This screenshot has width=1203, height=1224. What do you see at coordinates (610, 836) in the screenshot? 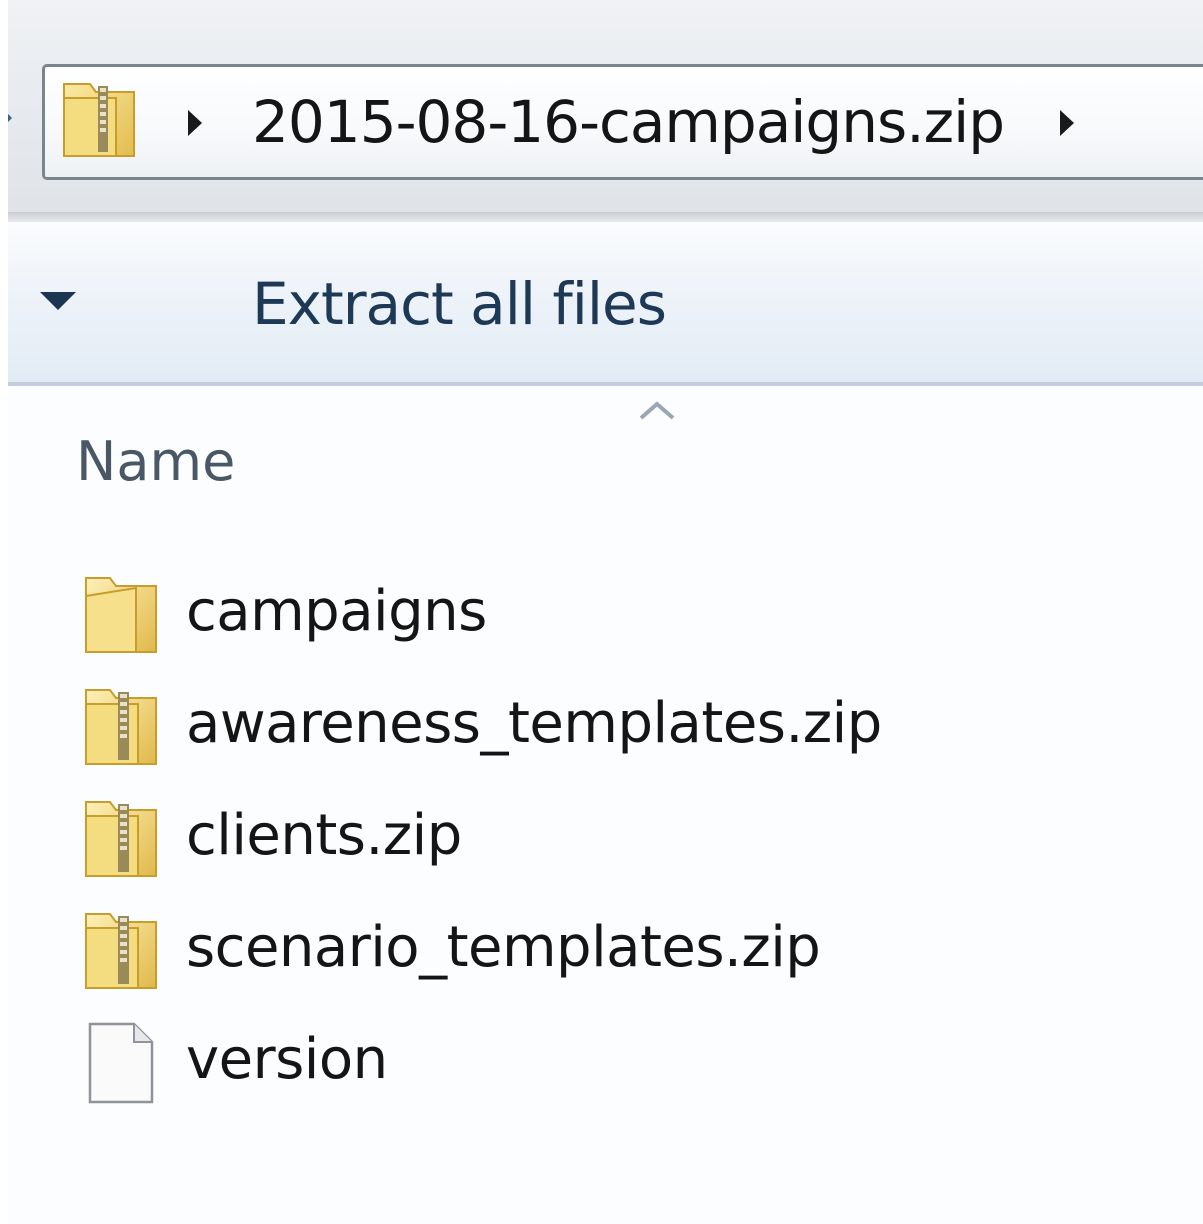
I see `file-row-clients: clients.zip` at bounding box center [610, 836].